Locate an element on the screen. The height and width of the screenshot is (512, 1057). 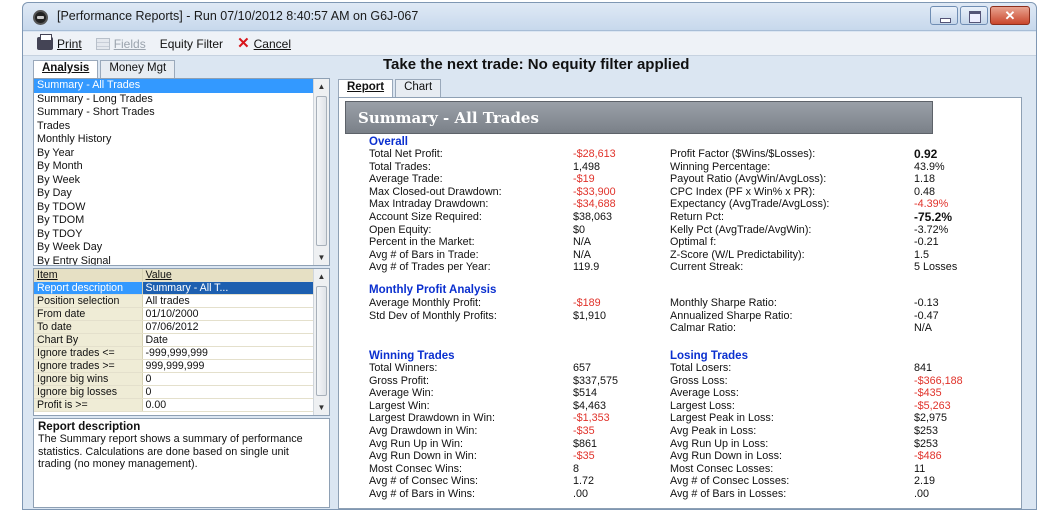
item-column-header: Item is located at coordinates (88, 275).